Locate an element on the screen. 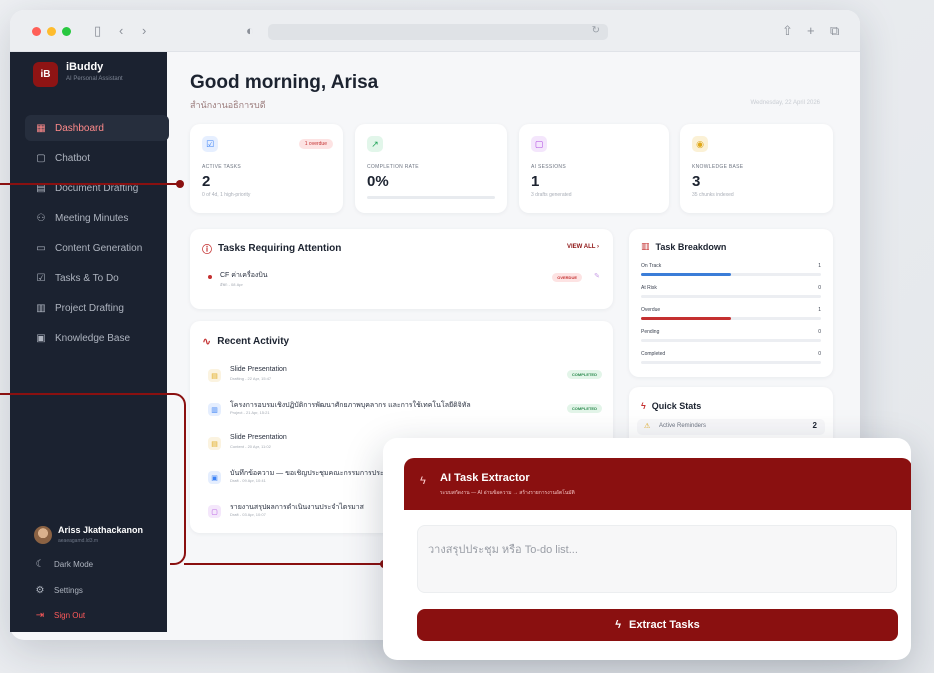 This screenshot has height=673, width=934. user-name: Ariss Jkathackanon is located at coordinates (101, 530).